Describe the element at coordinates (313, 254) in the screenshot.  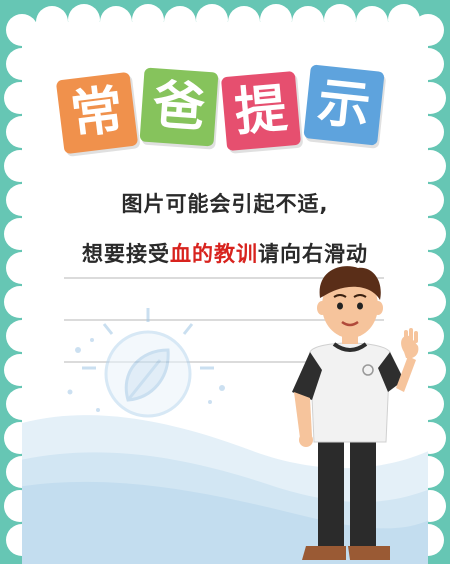
I see `warning-line-2-suffix: 请向右滑动` at that location.